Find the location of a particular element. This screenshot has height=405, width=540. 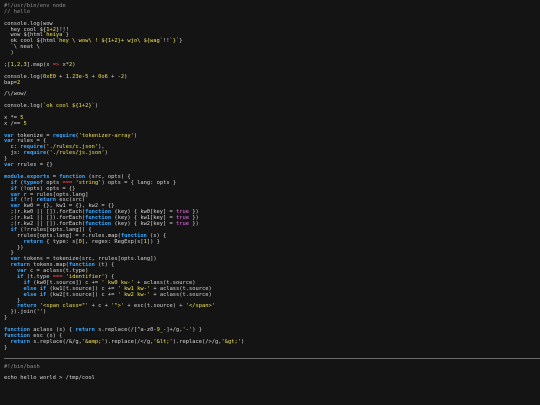

code-line: } is located at coordinates (272, 348).